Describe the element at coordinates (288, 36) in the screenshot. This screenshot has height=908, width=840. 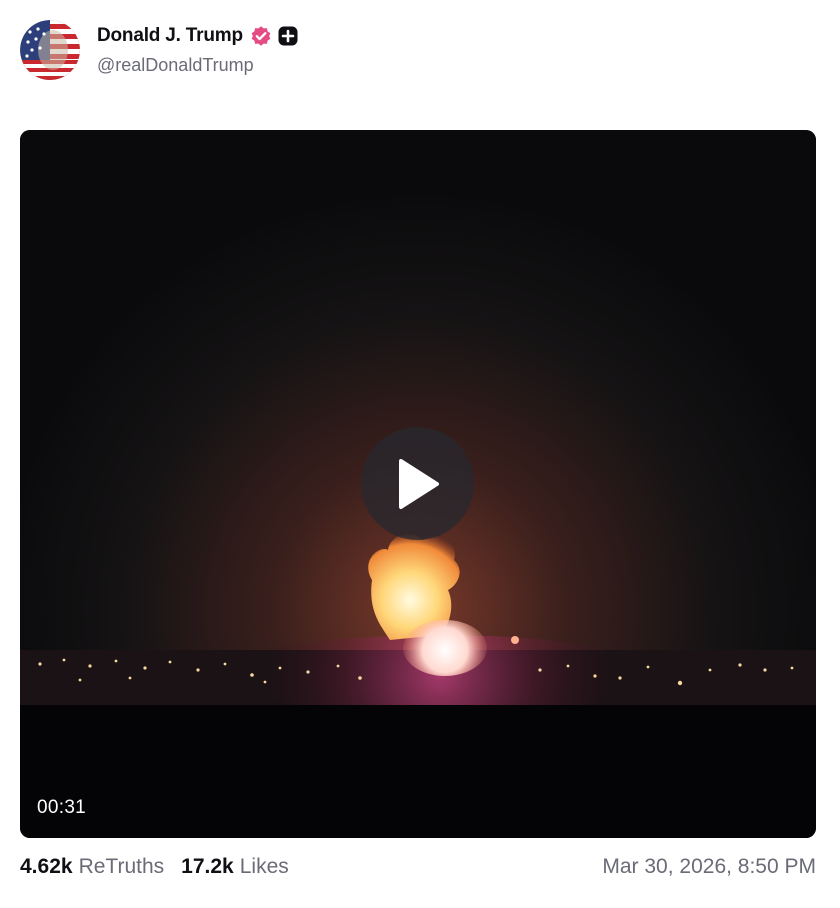
I see `plus-badge-icon` at that location.